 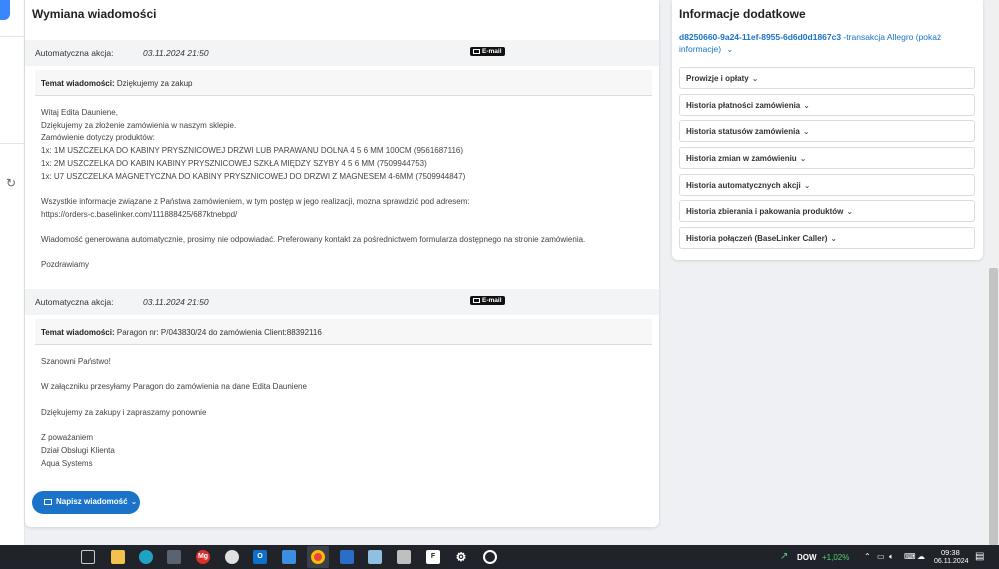 What do you see at coordinates (921, 556) in the screenshot?
I see `cloud-icon: ☁` at bounding box center [921, 556].